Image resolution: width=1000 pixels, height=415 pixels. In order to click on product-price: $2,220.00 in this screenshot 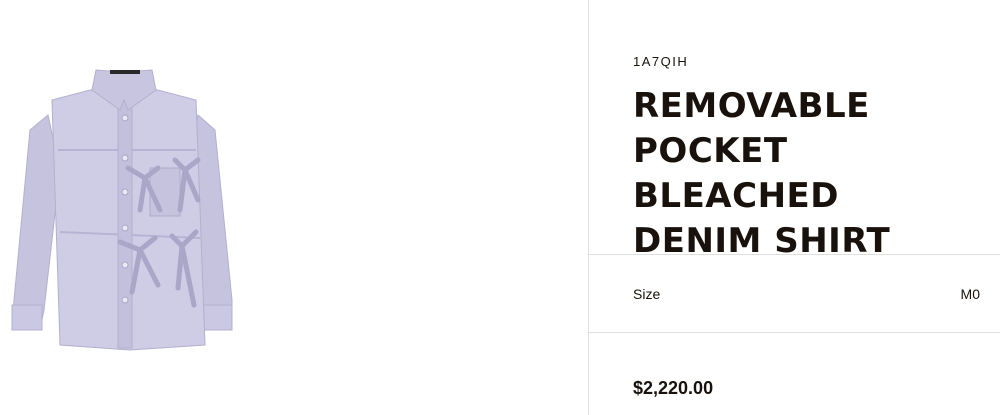, I will do `click(673, 388)`.